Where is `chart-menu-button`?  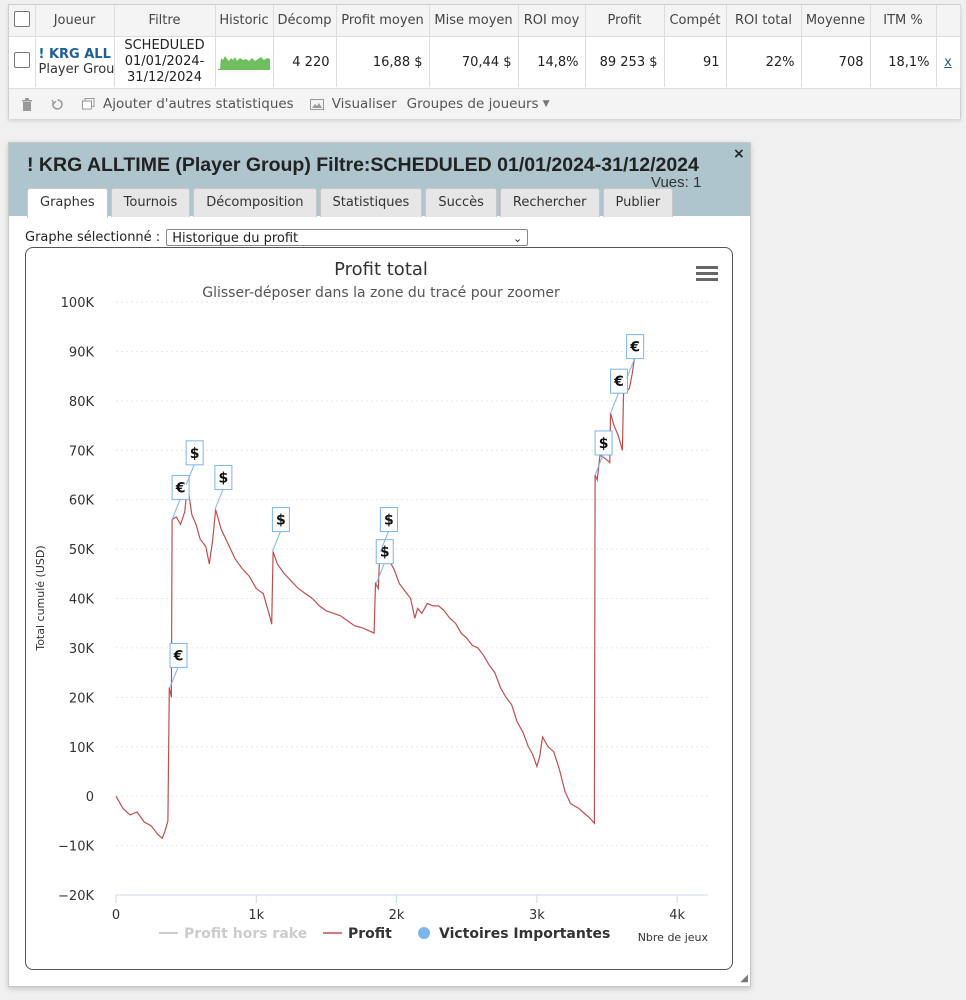 chart-menu-button is located at coordinates (707, 273).